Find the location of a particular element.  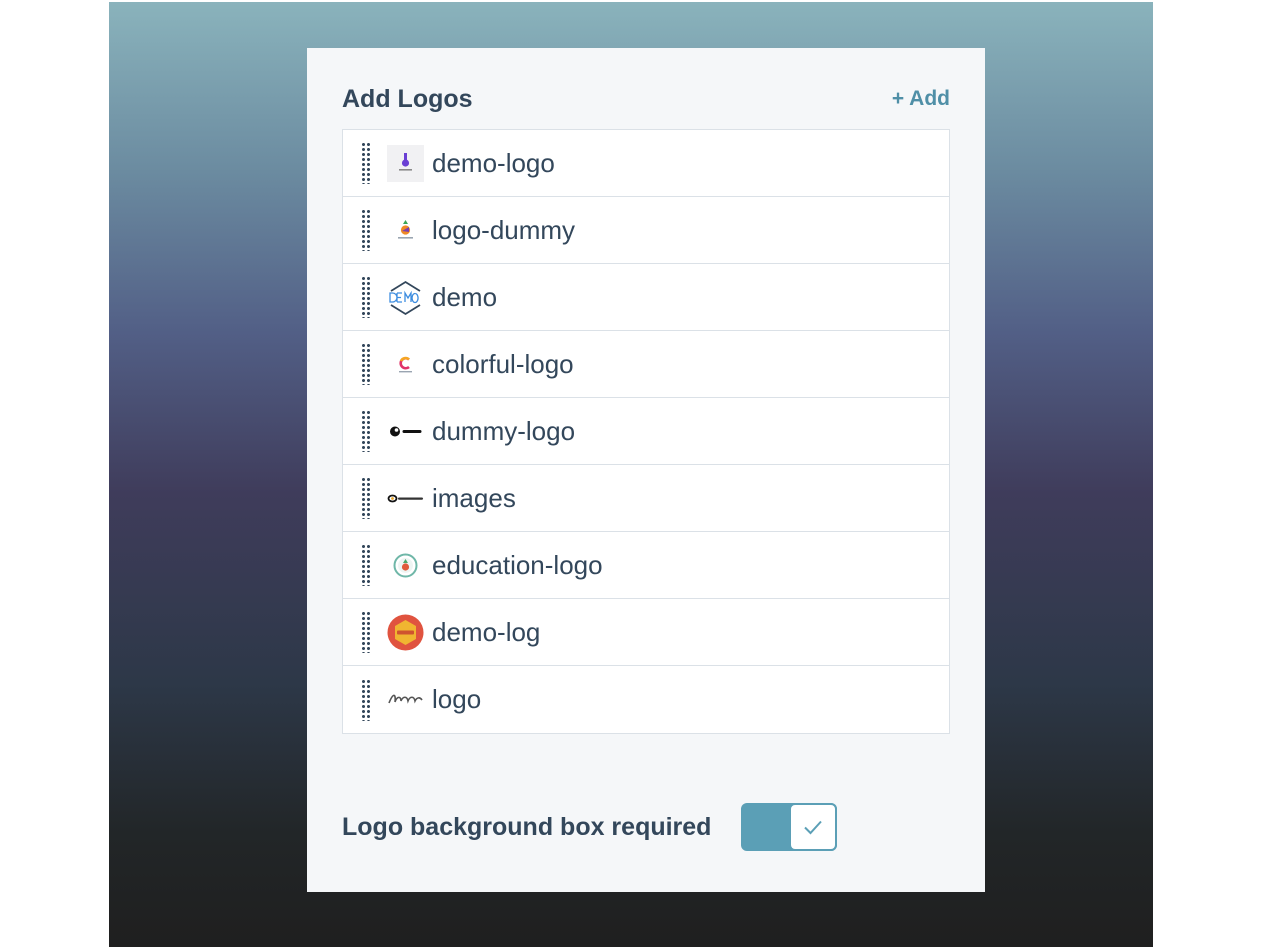

script-logo-icon is located at coordinates (405, 699).